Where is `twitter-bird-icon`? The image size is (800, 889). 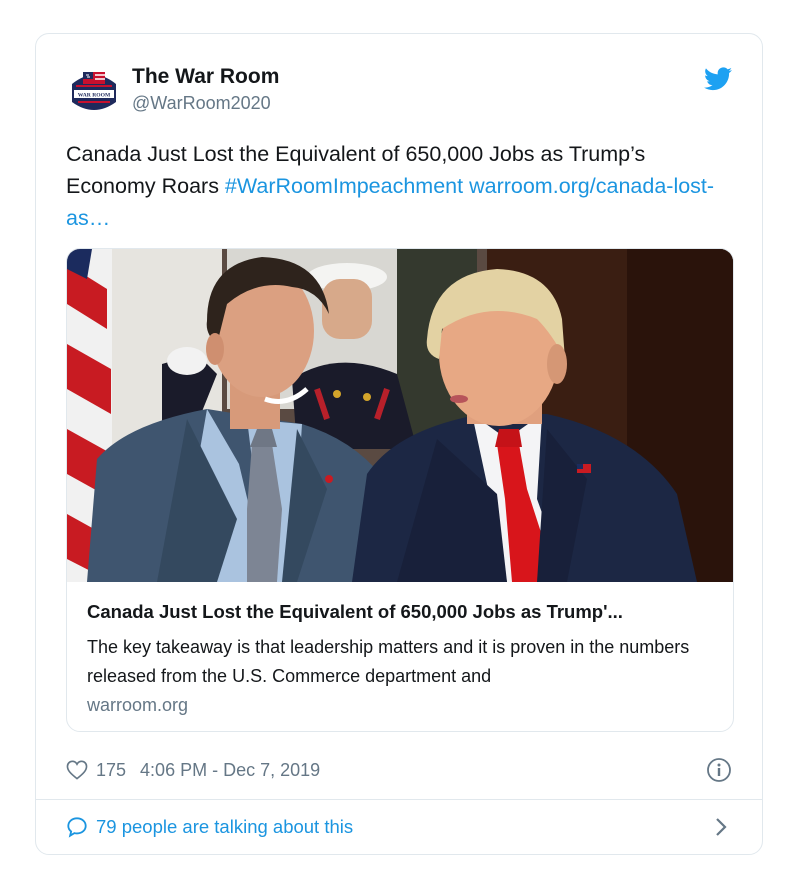
twitter-bird-icon is located at coordinates (718, 79).